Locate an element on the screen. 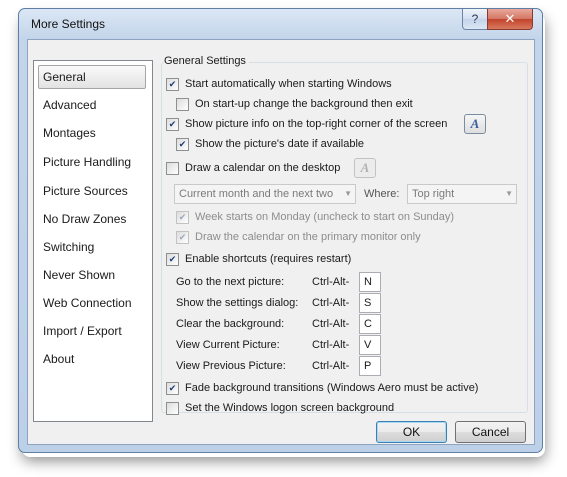  sidebar-item-switching: Switching is located at coordinates (92, 247).